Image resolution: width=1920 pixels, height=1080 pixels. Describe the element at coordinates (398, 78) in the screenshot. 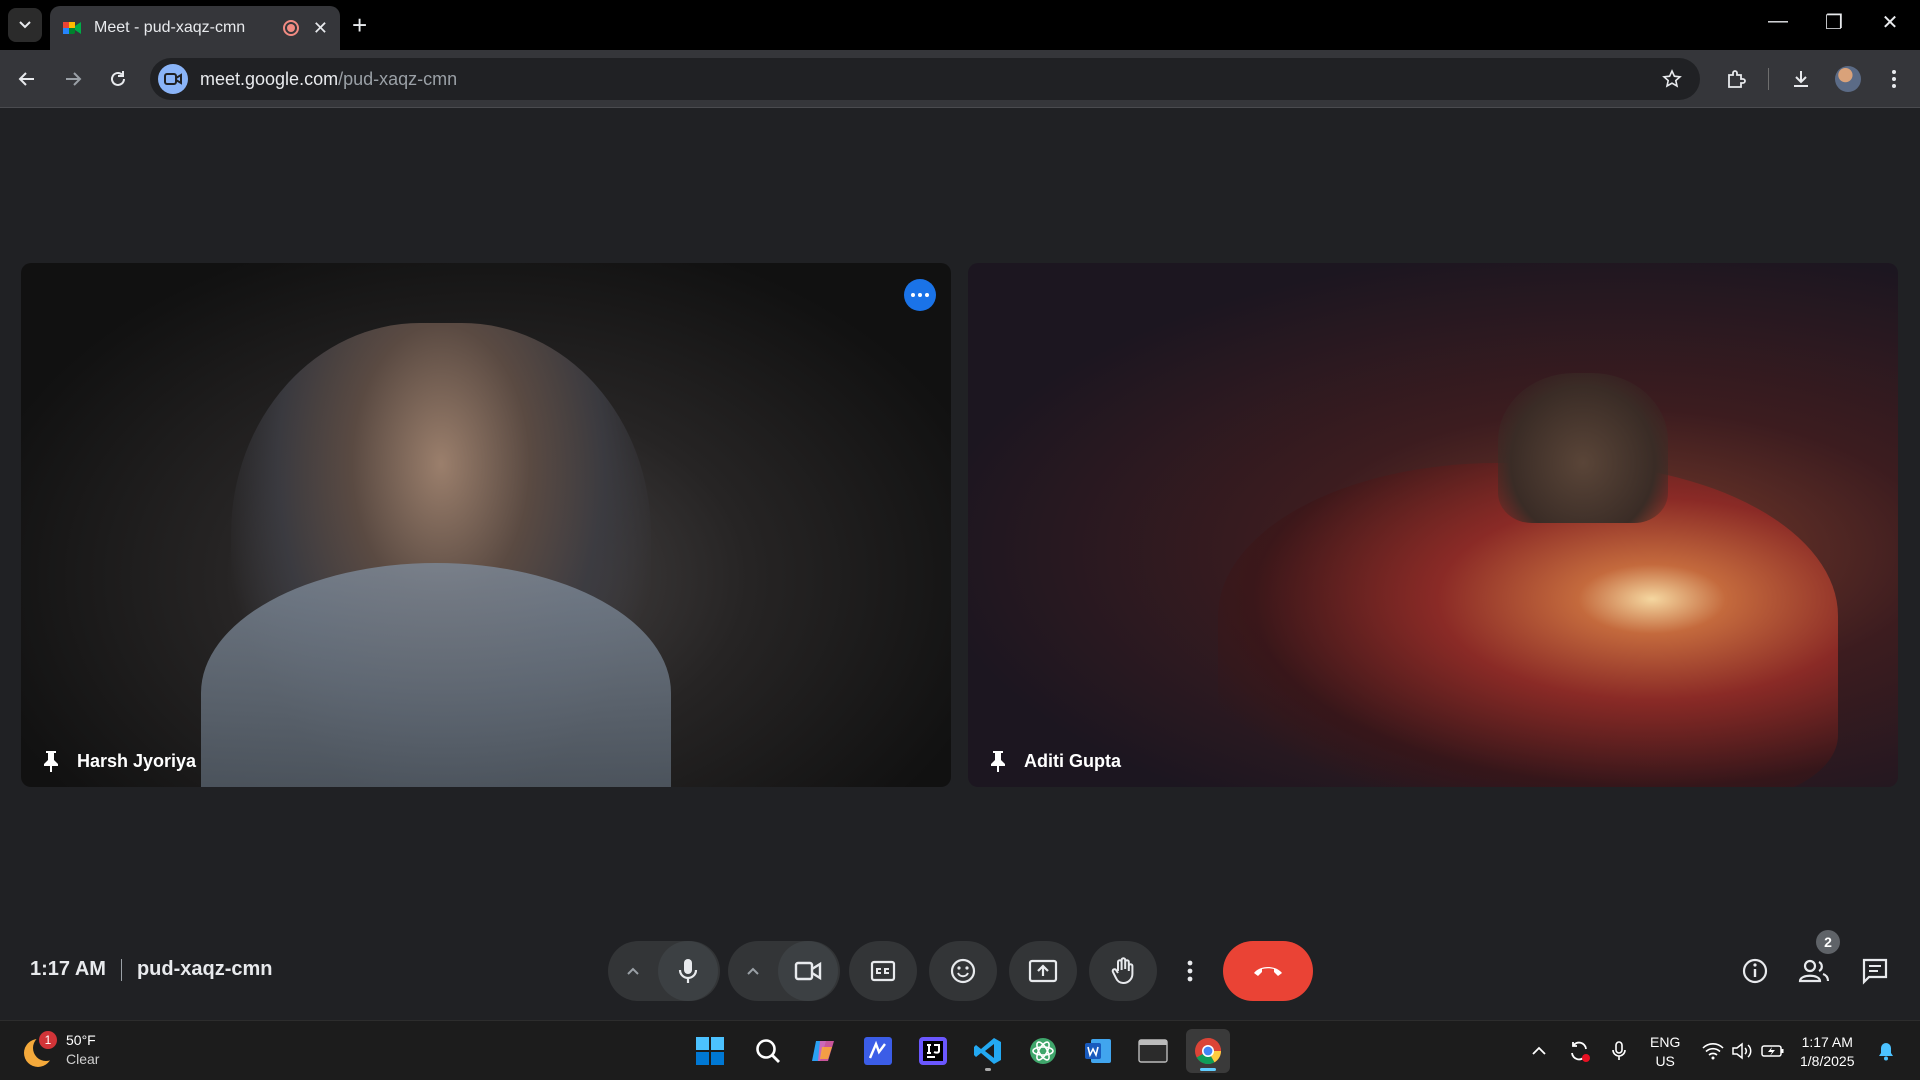

I see `url-path: /pud-xaqz-cmn` at that location.